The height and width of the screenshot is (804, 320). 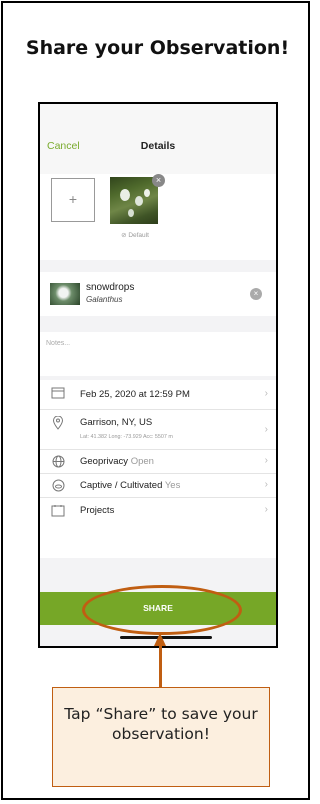 I want to click on projects-row: Projects ›, so click(x=158, y=511).